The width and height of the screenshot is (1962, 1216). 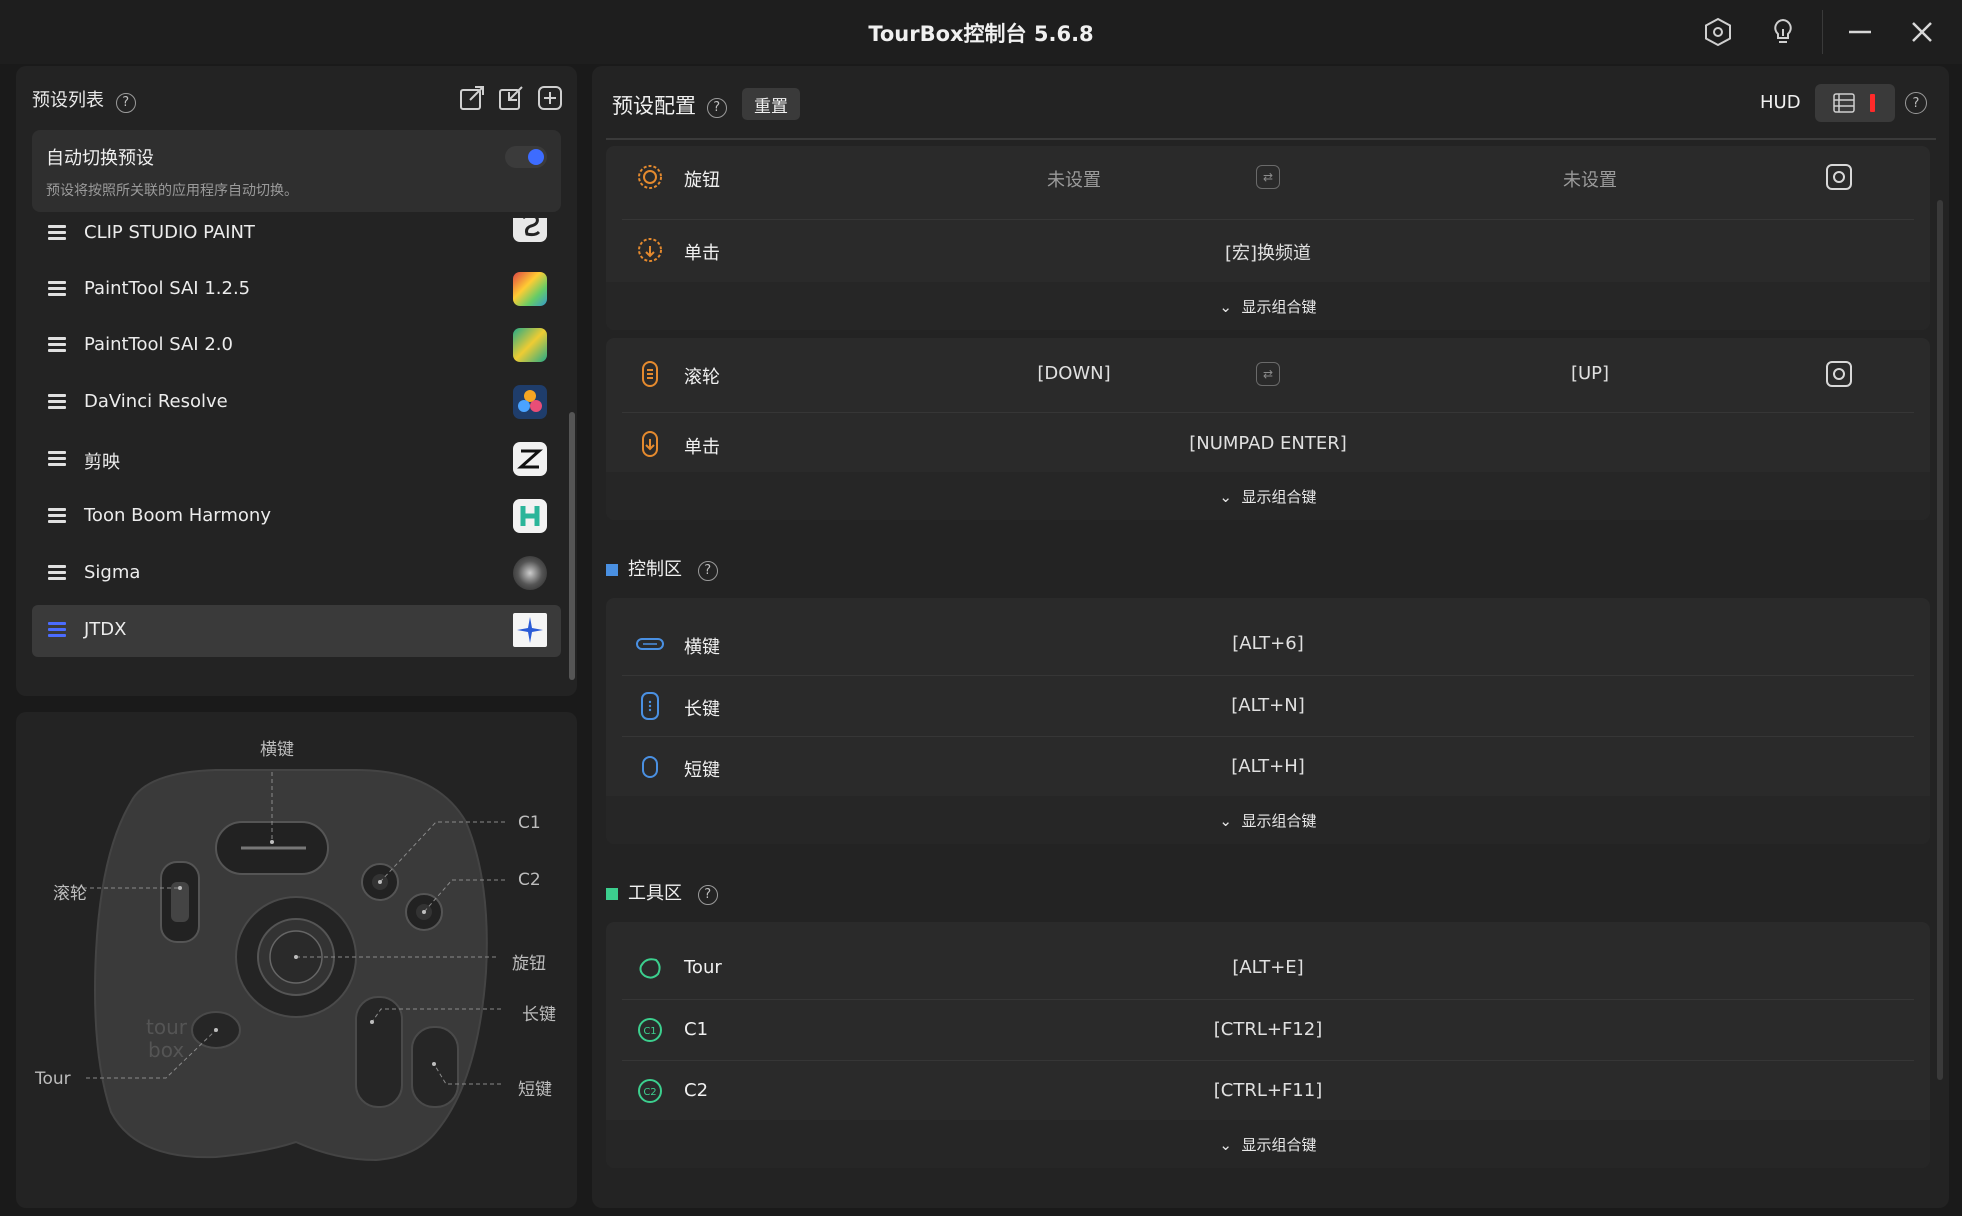 What do you see at coordinates (1922, 32) in the screenshot?
I see `close-icon` at bounding box center [1922, 32].